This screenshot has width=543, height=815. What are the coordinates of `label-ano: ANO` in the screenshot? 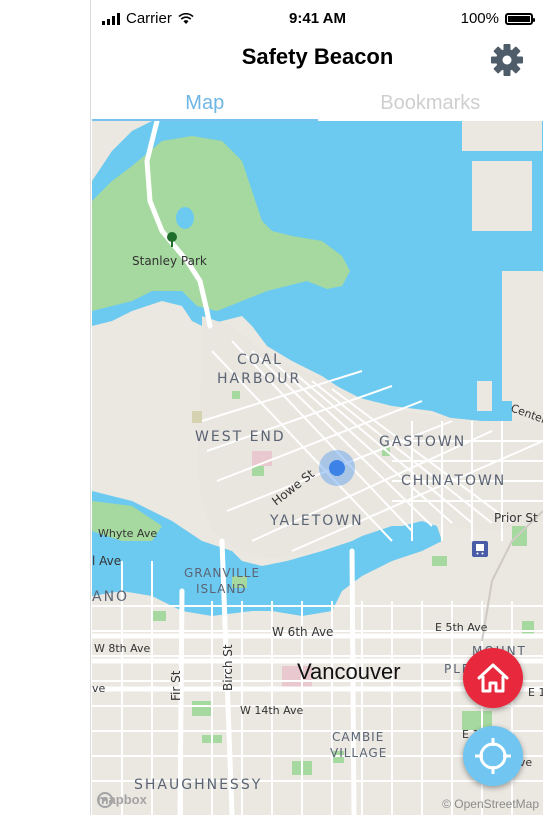 It's located at (110, 597).